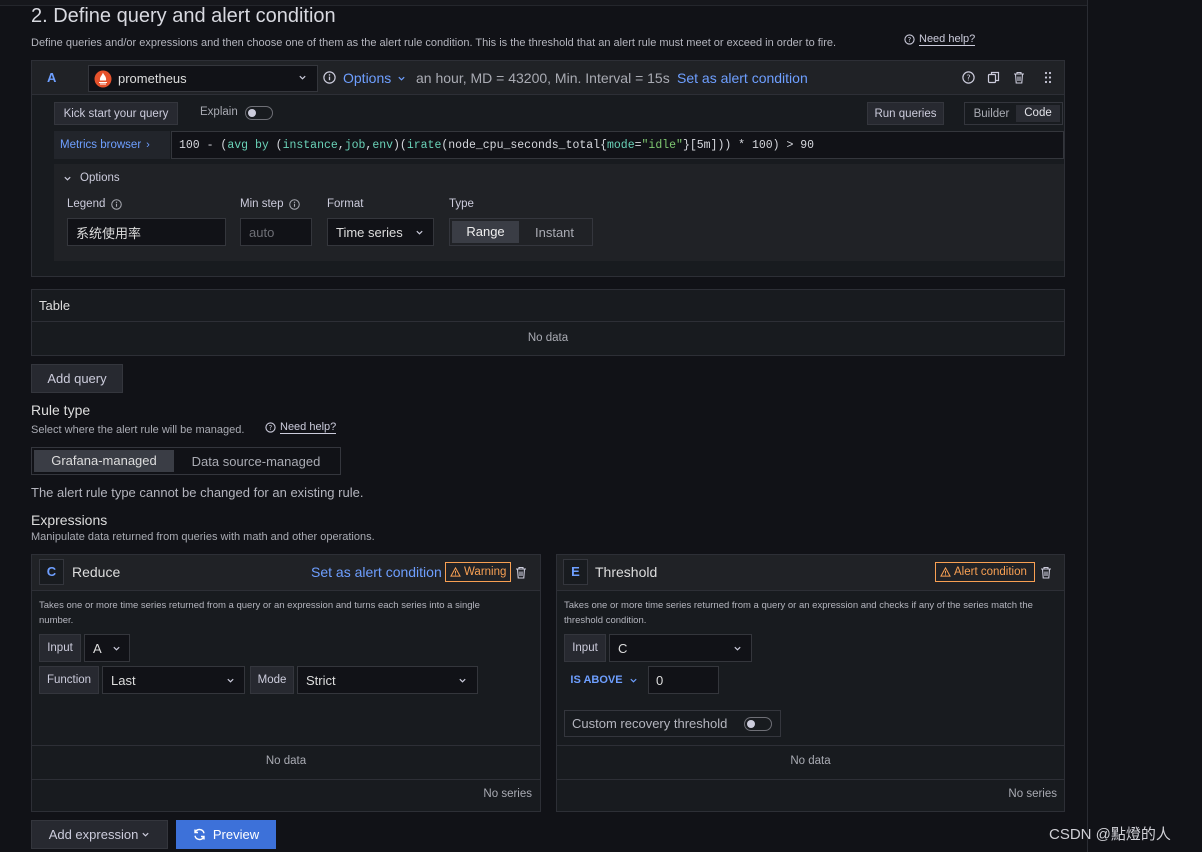 The height and width of the screenshot is (852, 1202). What do you see at coordinates (758, 724) in the screenshot?
I see `custom-recovery-toggle` at bounding box center [758, 724].